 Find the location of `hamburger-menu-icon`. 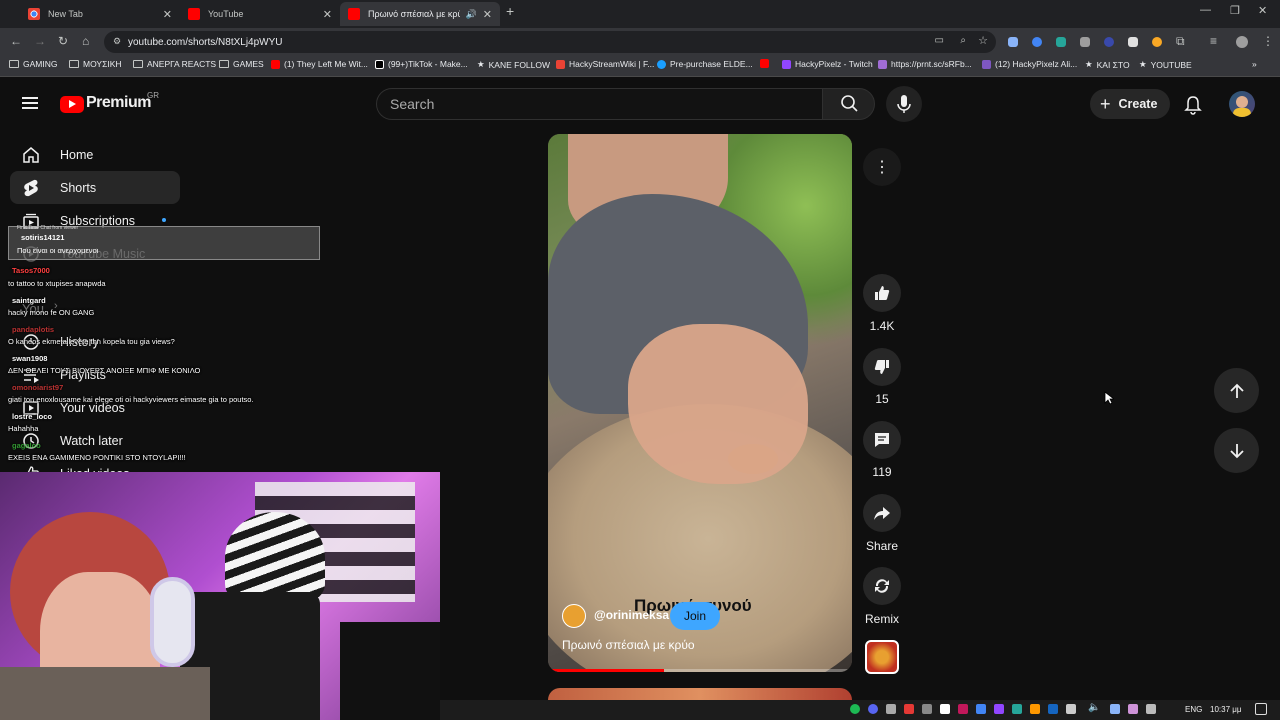

hamburger-menu-icon is located at coordinates (30, 103).